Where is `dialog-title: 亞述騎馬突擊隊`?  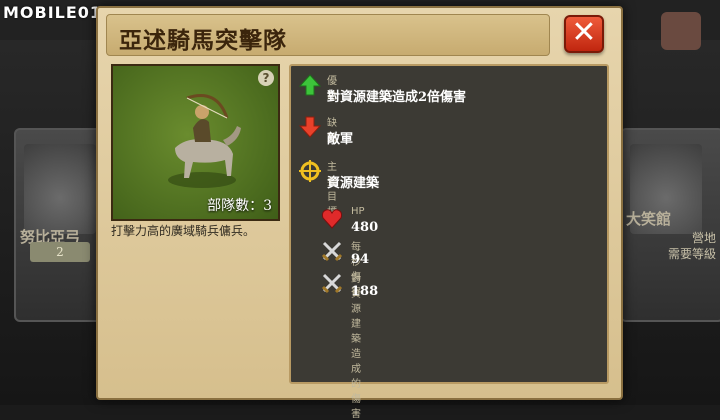 dialog-title: 亞述騎馬突擊隊 is located at coordinates (203, 40).